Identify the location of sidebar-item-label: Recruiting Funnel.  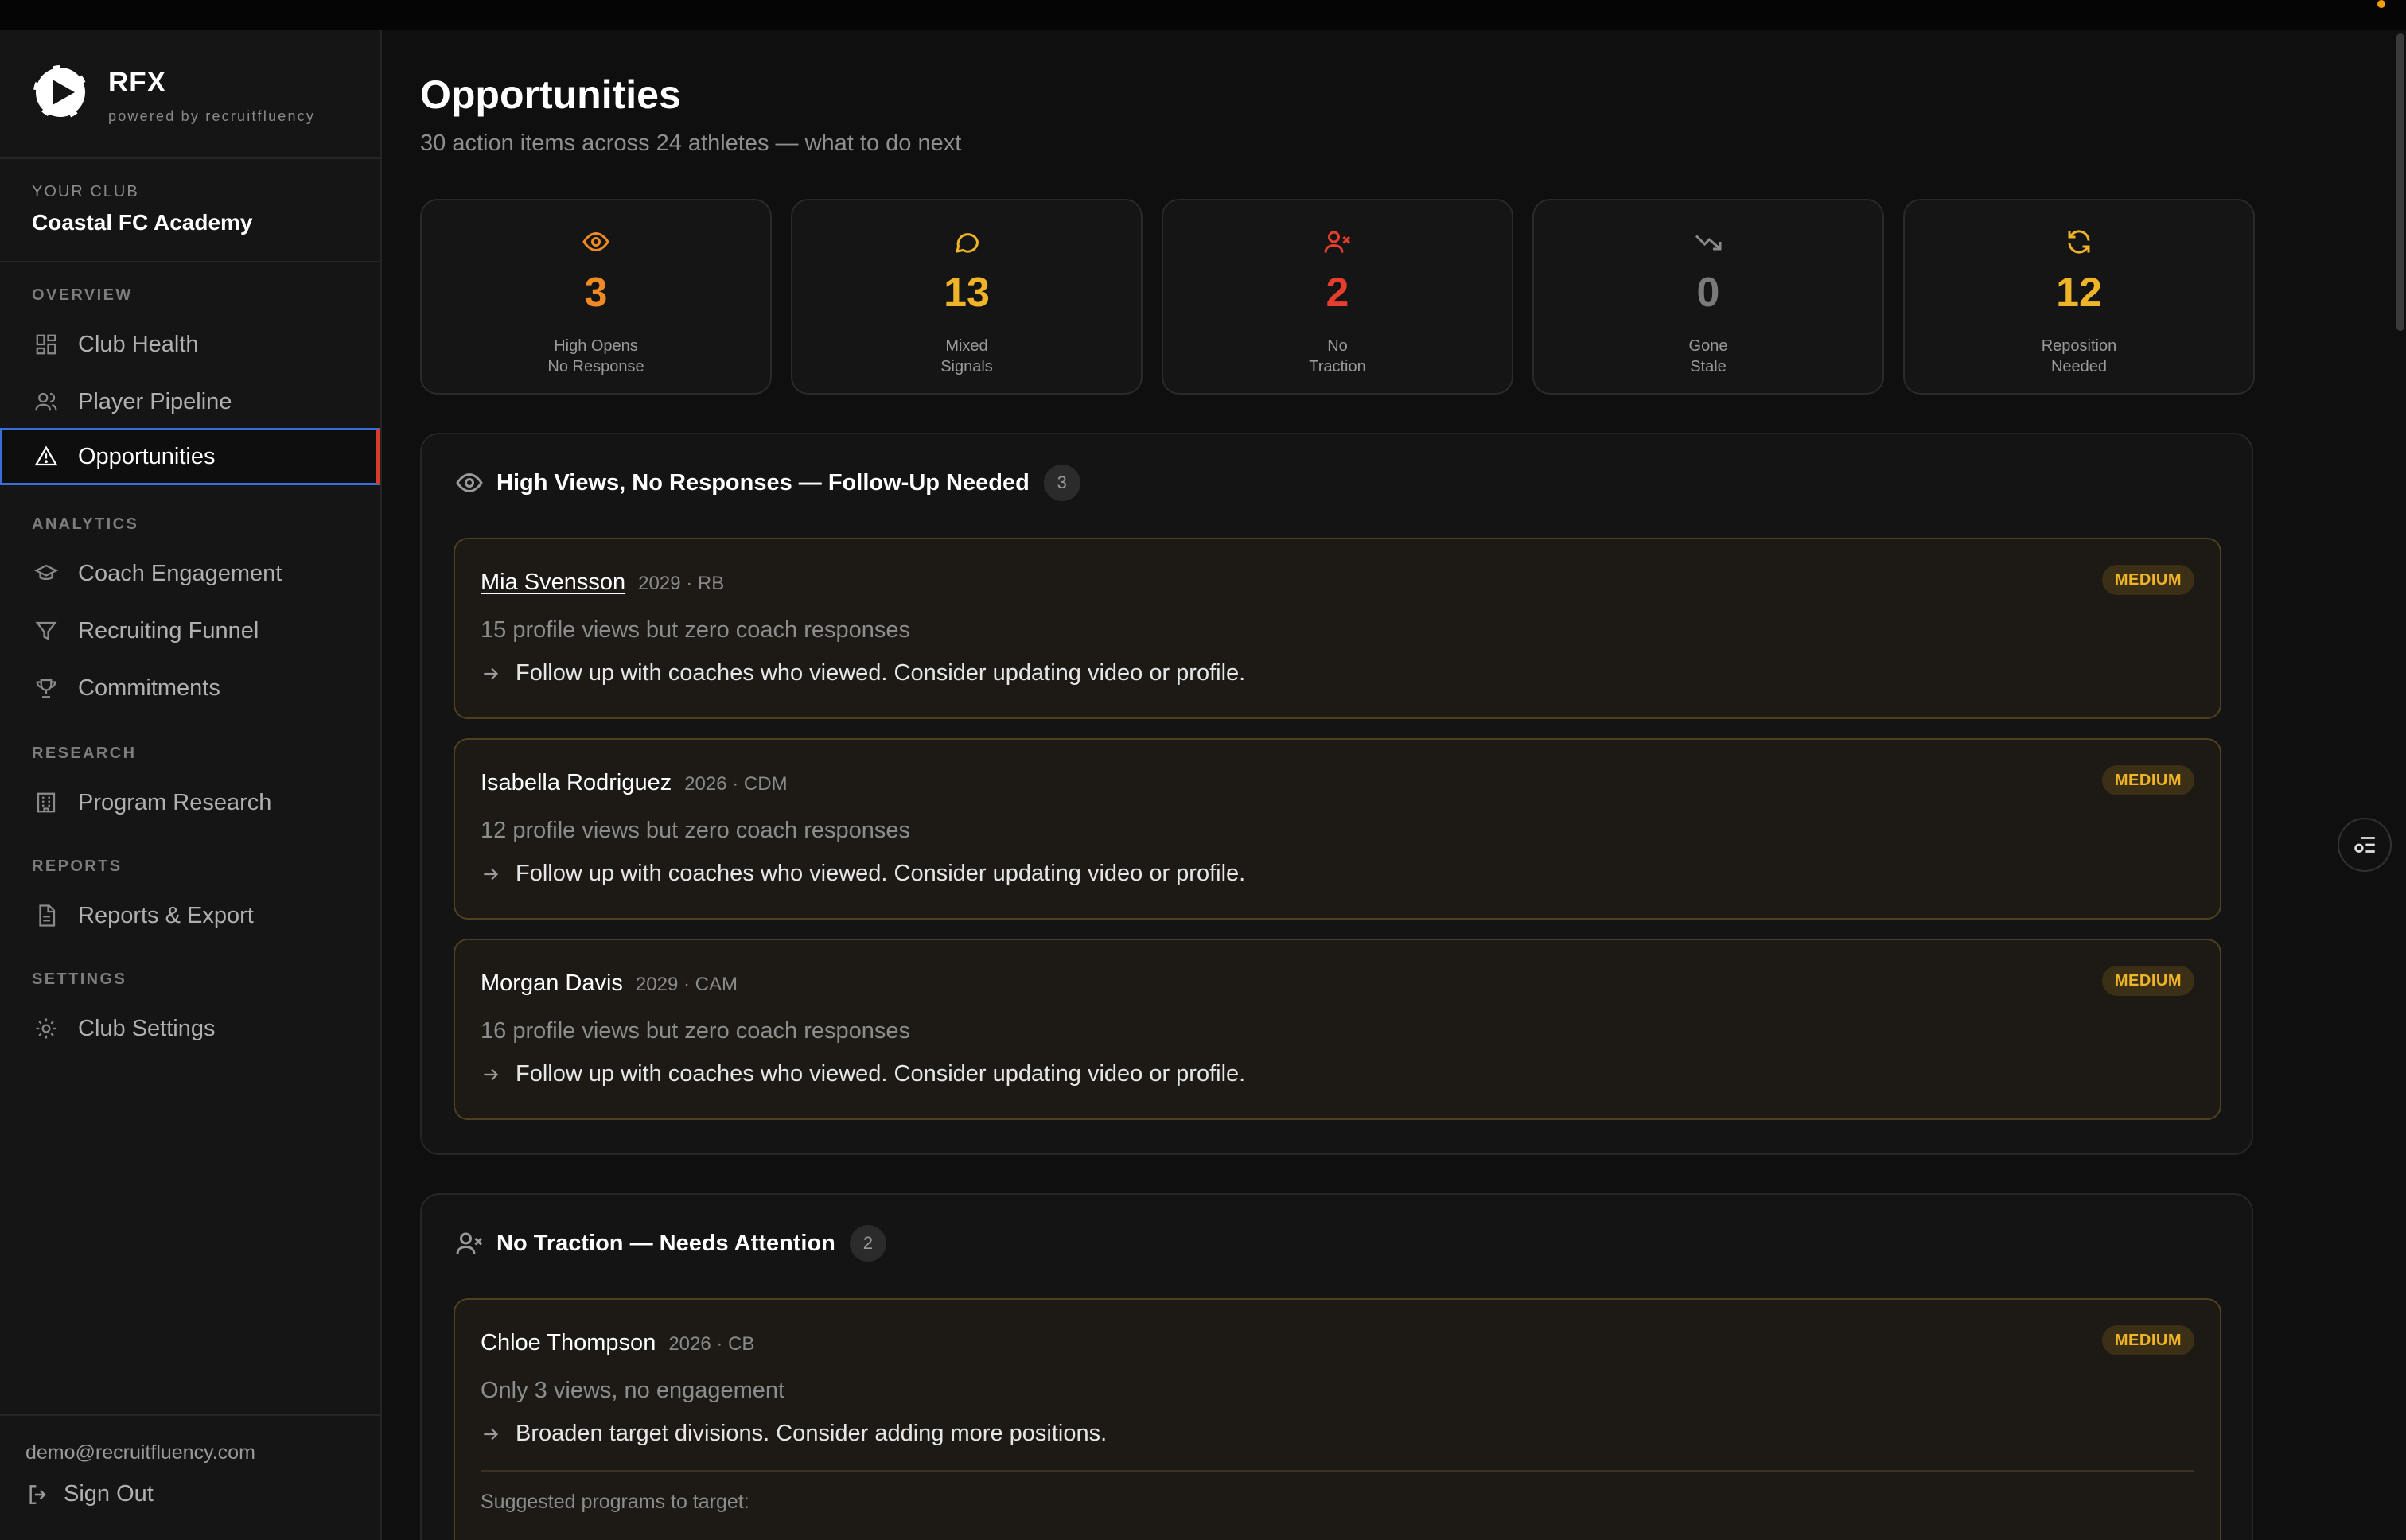
(168, 630).